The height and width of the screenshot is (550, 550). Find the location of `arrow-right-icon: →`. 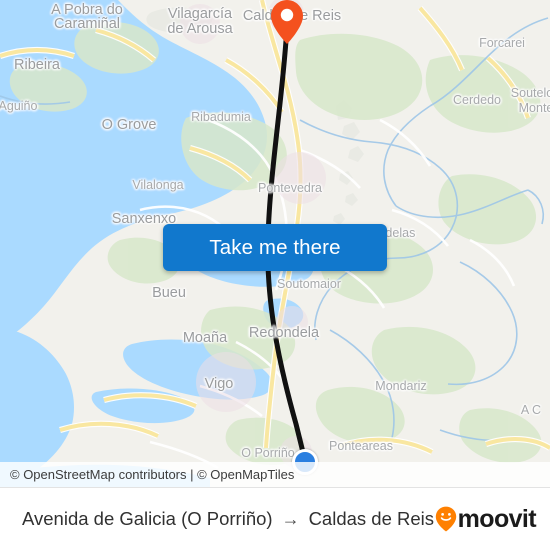

arrow-right-icon: → is located at coordinates (290, 518).